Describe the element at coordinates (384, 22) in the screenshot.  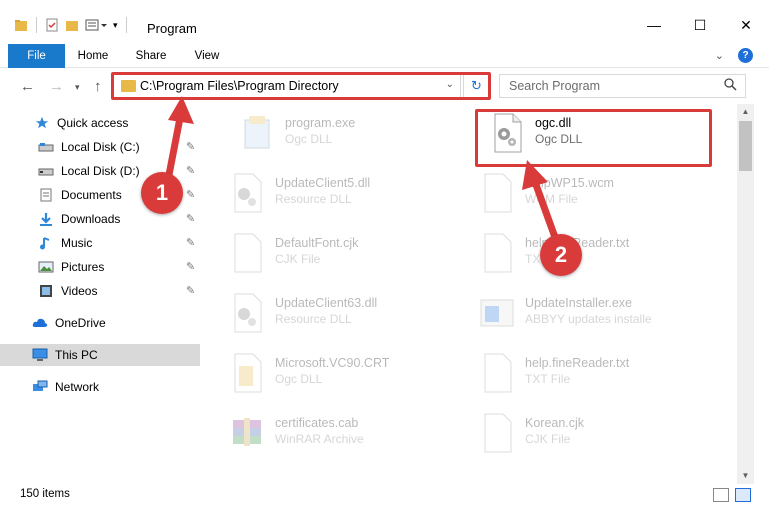
I see `title-bar: ▾ Program — ☐ ✕` at that location.